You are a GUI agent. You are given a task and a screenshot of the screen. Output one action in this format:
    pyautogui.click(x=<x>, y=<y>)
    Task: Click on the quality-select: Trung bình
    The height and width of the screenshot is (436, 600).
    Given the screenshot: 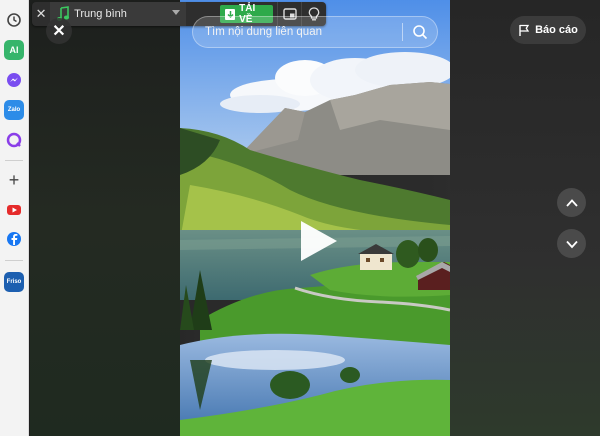 What is the action you would take?
    pyautogui.click(x=118, y=14)
    